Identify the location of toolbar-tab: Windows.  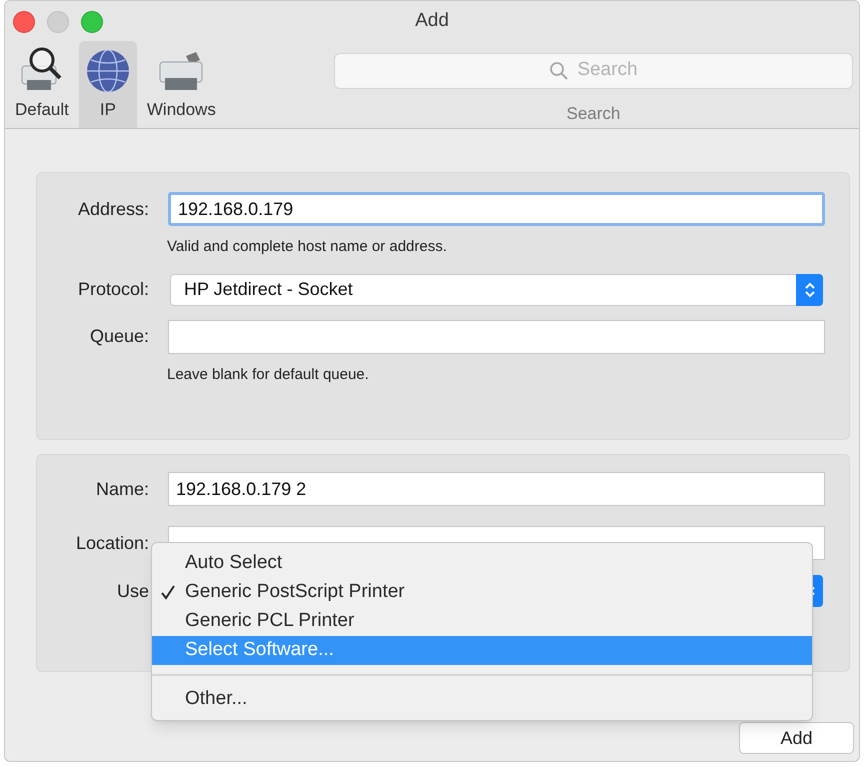
(181, 84).